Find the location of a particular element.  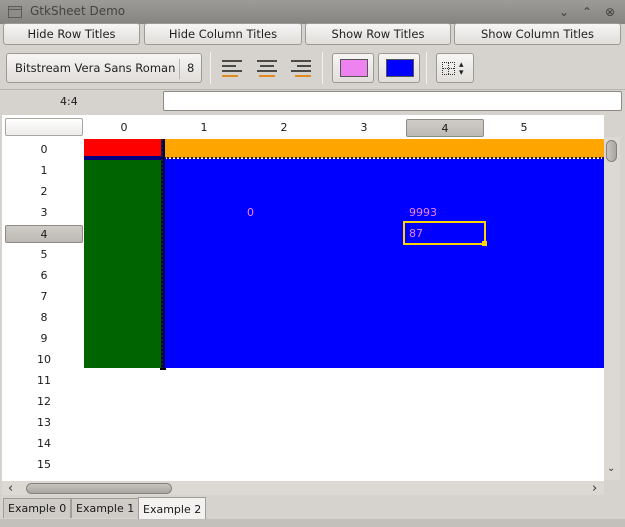

row-title: 13 is located at coordinates (44, 423).